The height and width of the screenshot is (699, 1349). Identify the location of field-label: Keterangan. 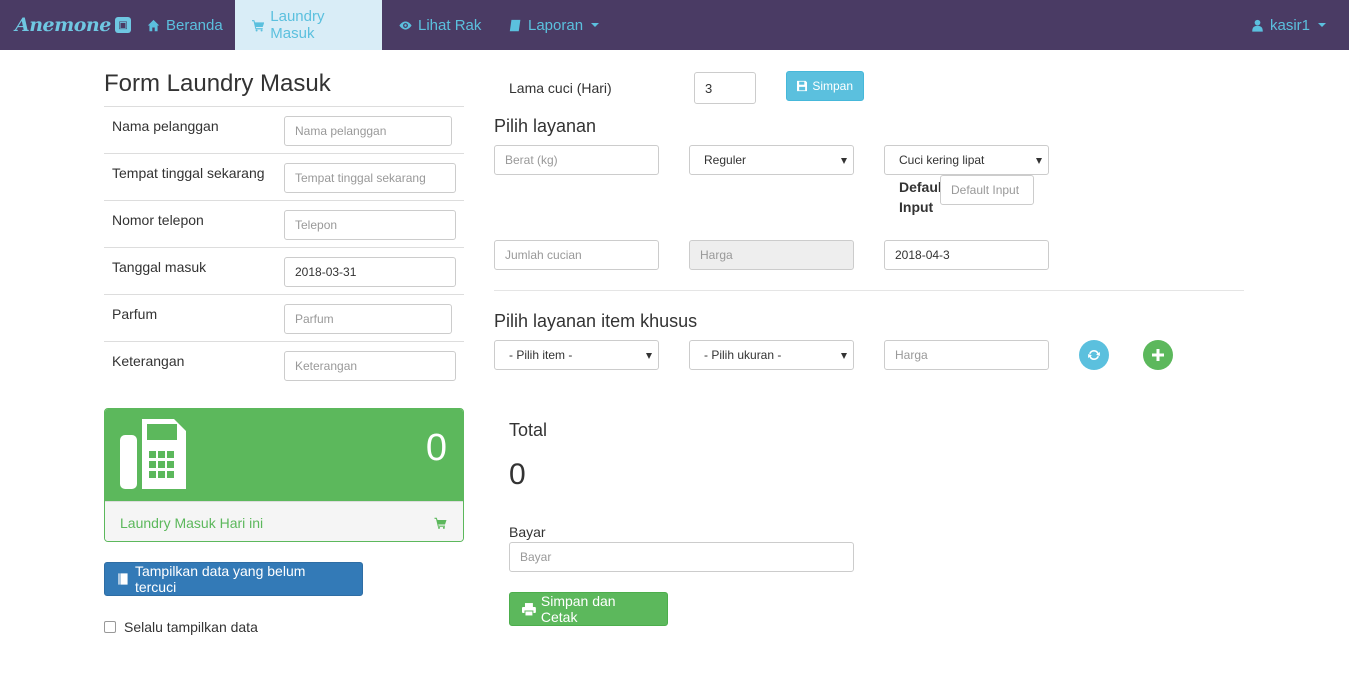
(148, 361).